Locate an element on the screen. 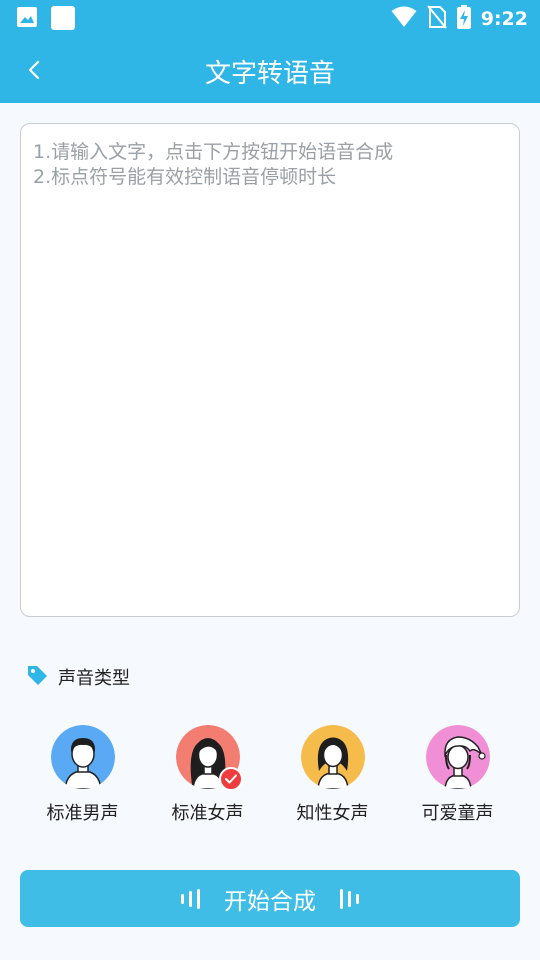 The height and width of the screenshot is (960, 540). intellectual-female-avatar-icon is located at coordinates (332, 757).